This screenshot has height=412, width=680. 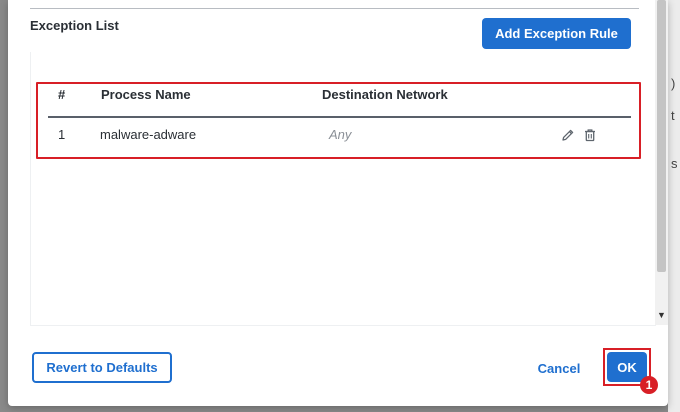 I want to click on background-text-fragment: s, so click(x=674, y=163).